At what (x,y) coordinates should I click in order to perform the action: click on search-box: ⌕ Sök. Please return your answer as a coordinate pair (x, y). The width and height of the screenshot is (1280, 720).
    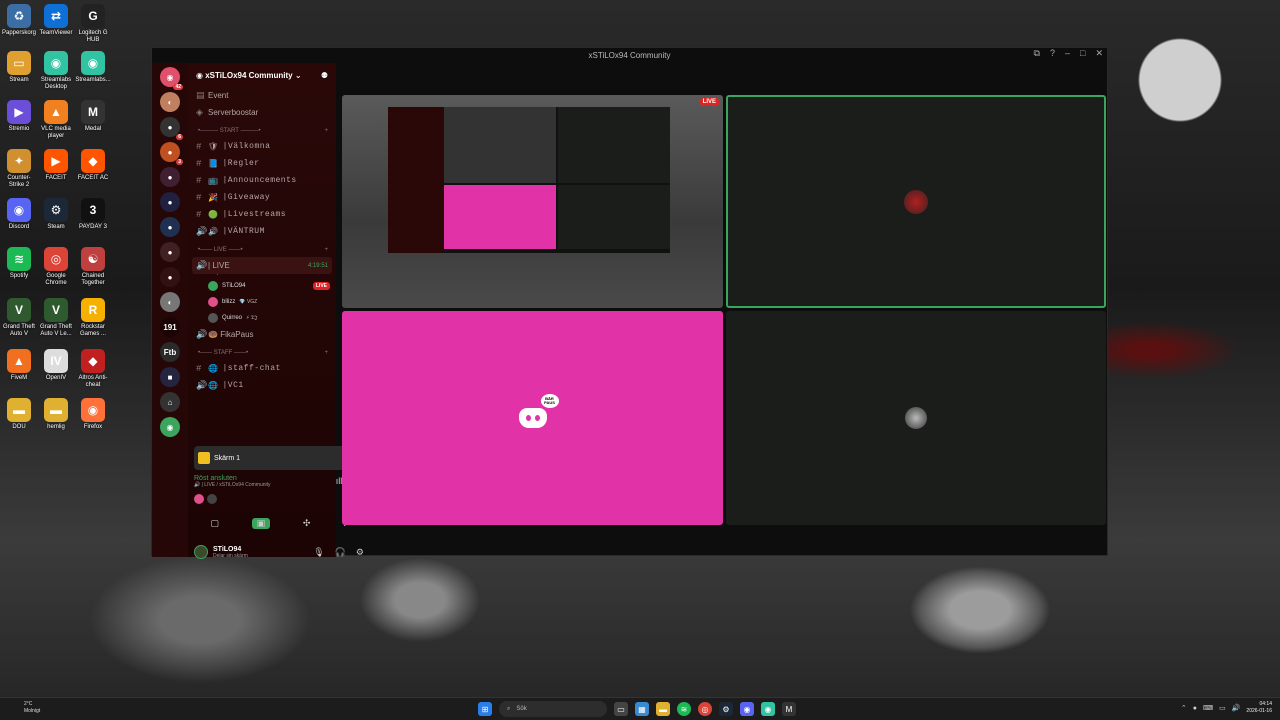
    Looking at the image, I should click on (553, 709).